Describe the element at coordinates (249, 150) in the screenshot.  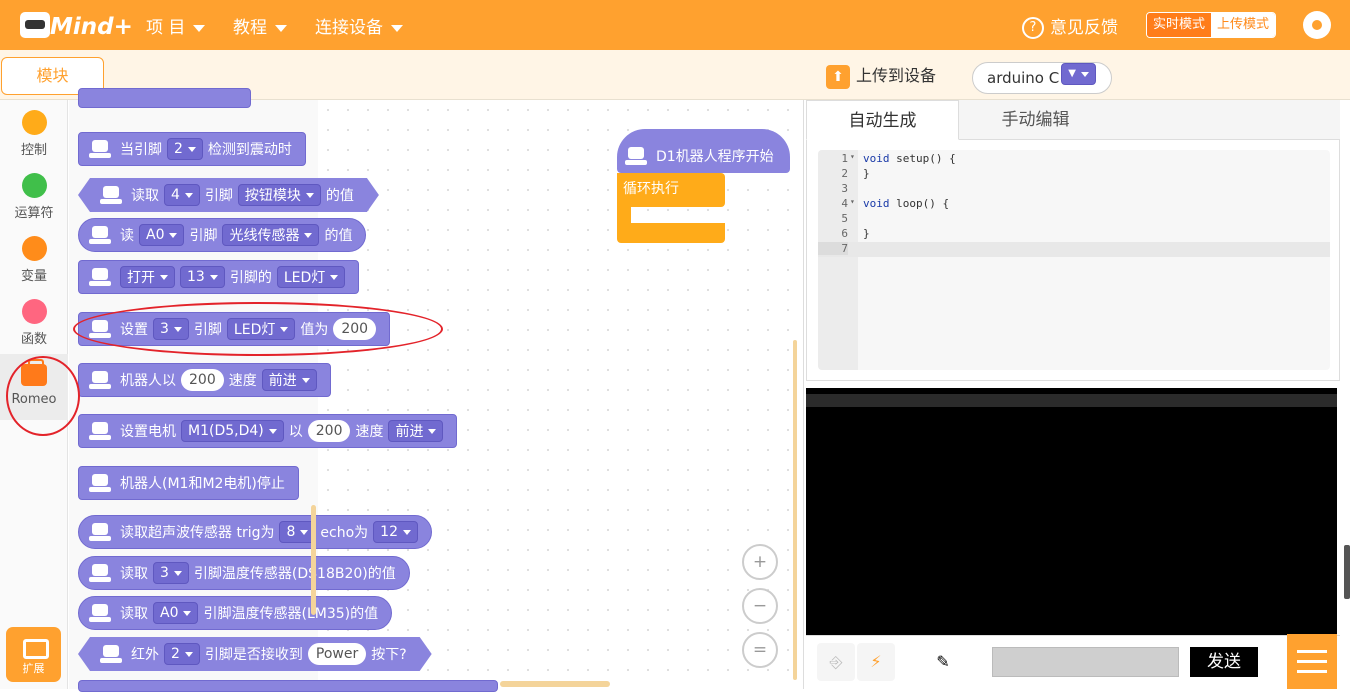
I see `block-text: 检测到震动时` at that location.